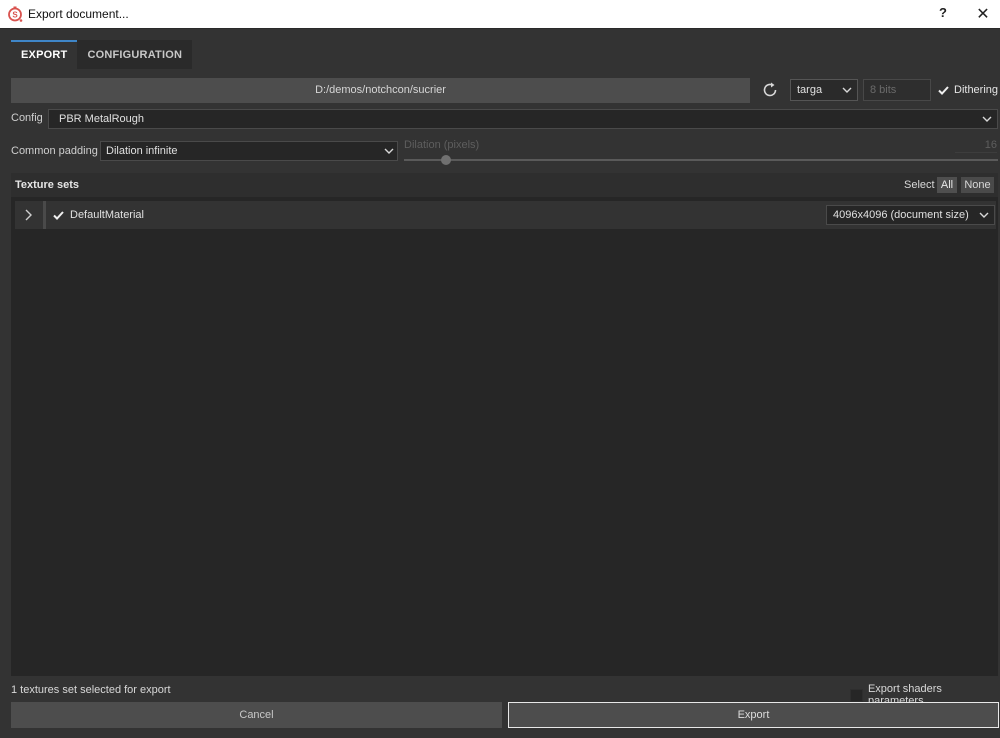 This screenshot has height=738, width=1000. I want to click on common-padding-select: Dilation infinite, so click(249, 151).